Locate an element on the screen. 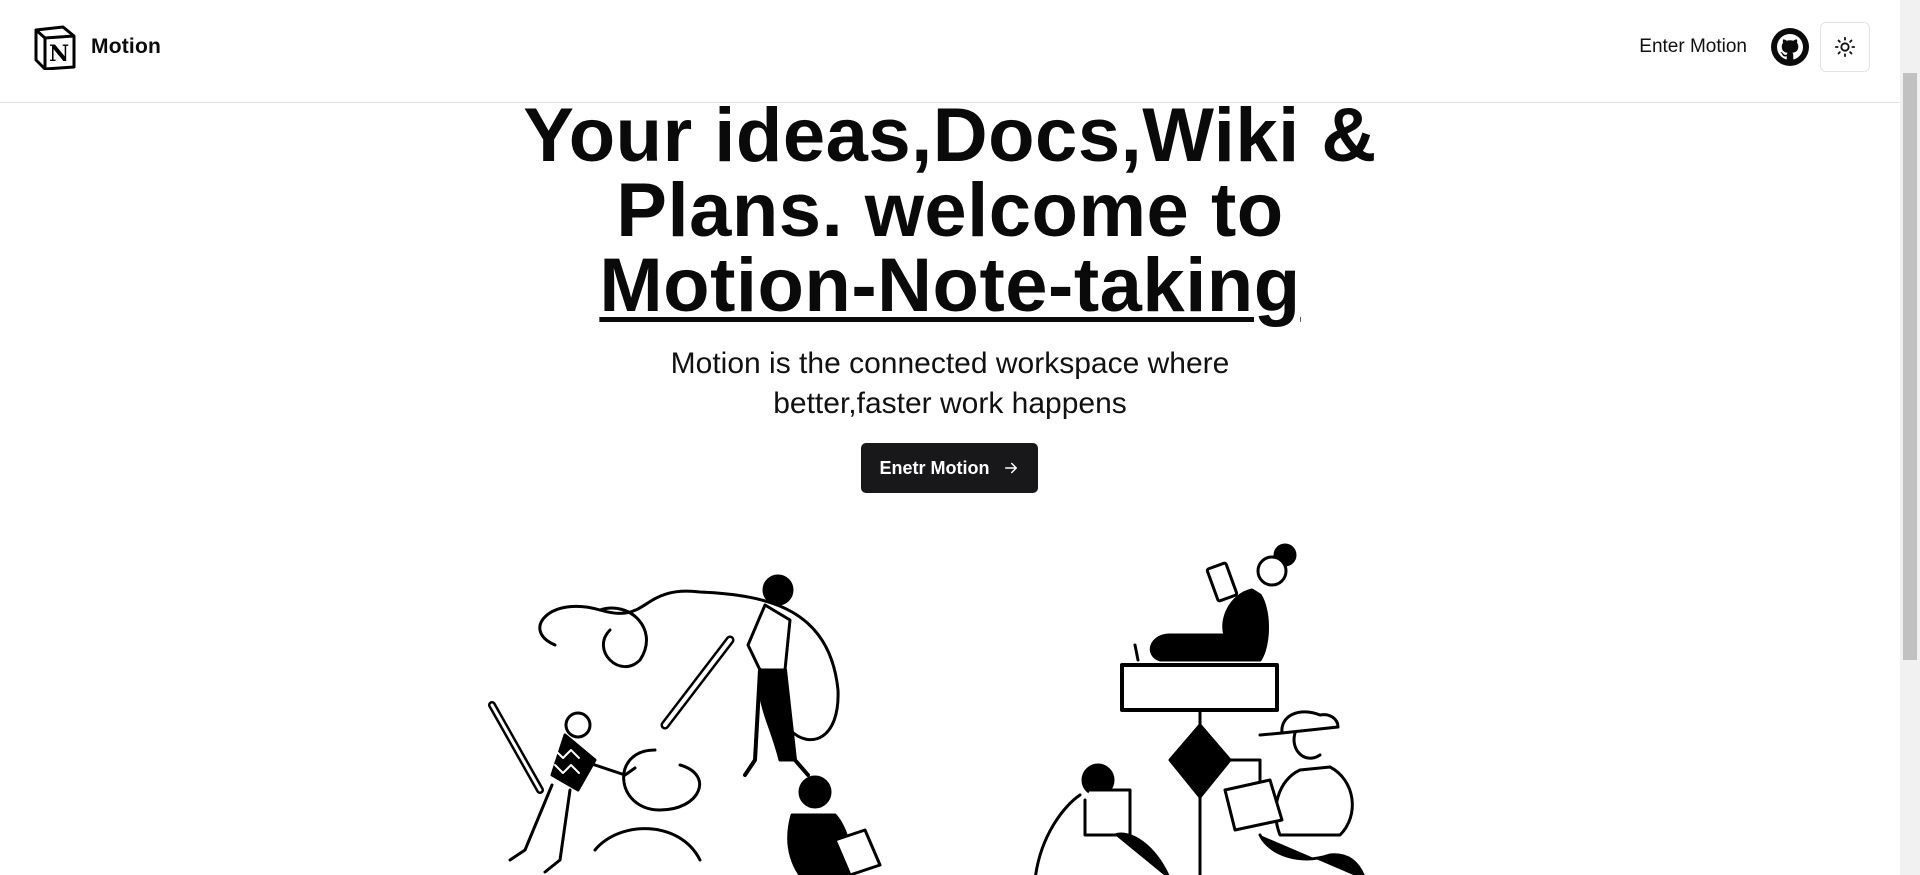 This screenshot has height=875, width=1920. site-header: N Motion Enter Motion is located at coordinates (950, 51).